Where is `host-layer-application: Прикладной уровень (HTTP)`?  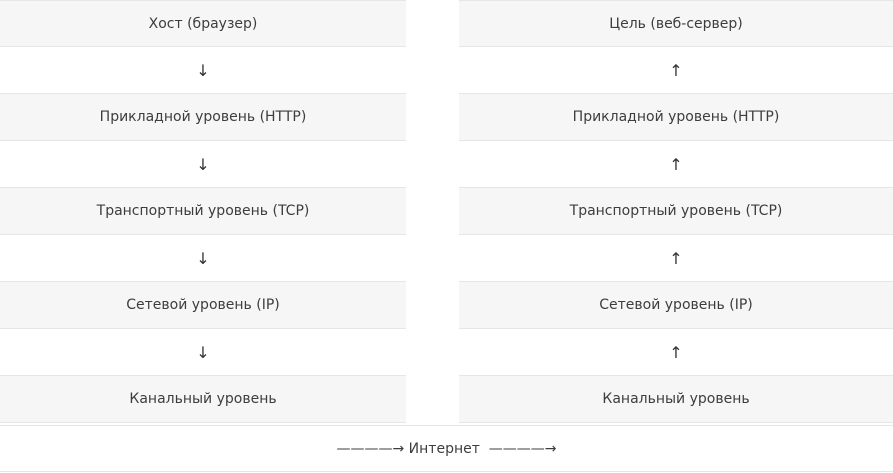 host-layer-application: Прикладной уровень (HTTP) is located at coordinates (203, 117).